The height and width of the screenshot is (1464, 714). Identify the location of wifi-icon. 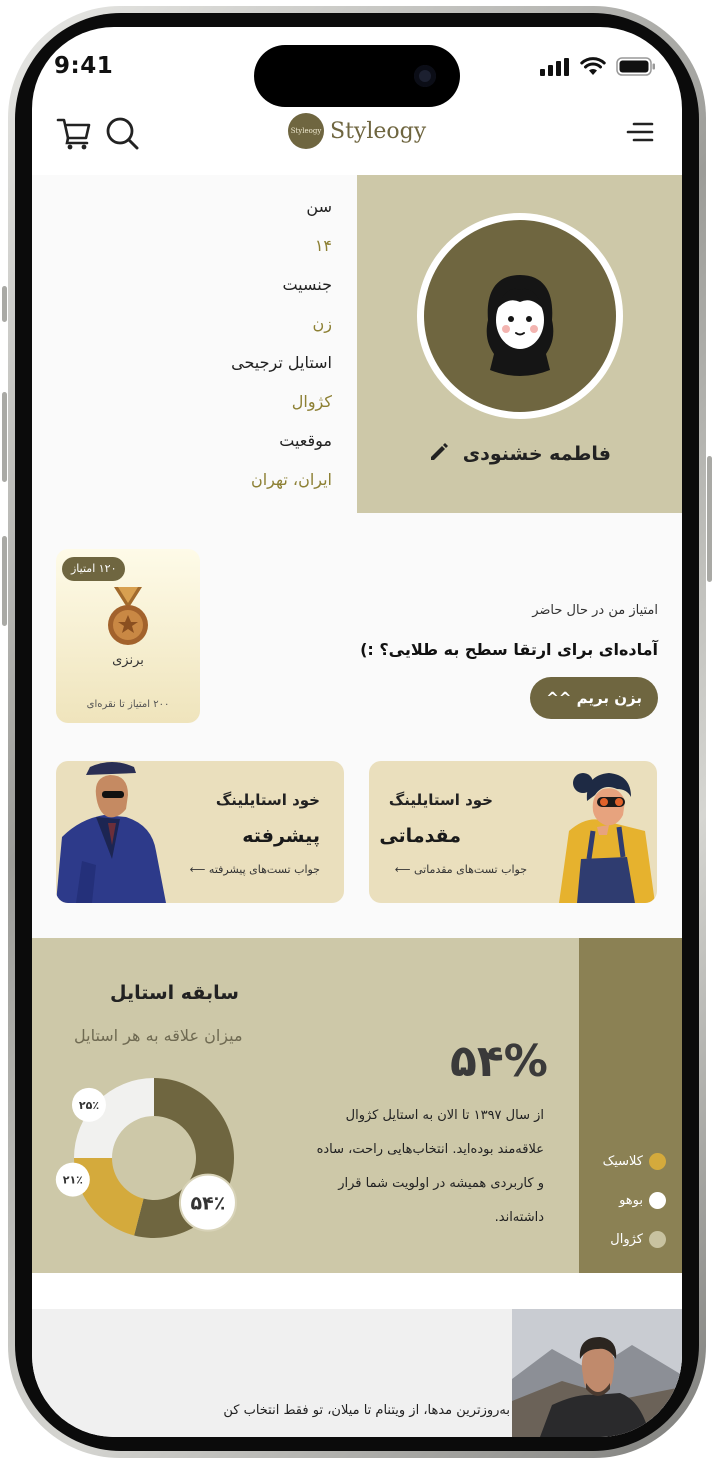
(593, 66).